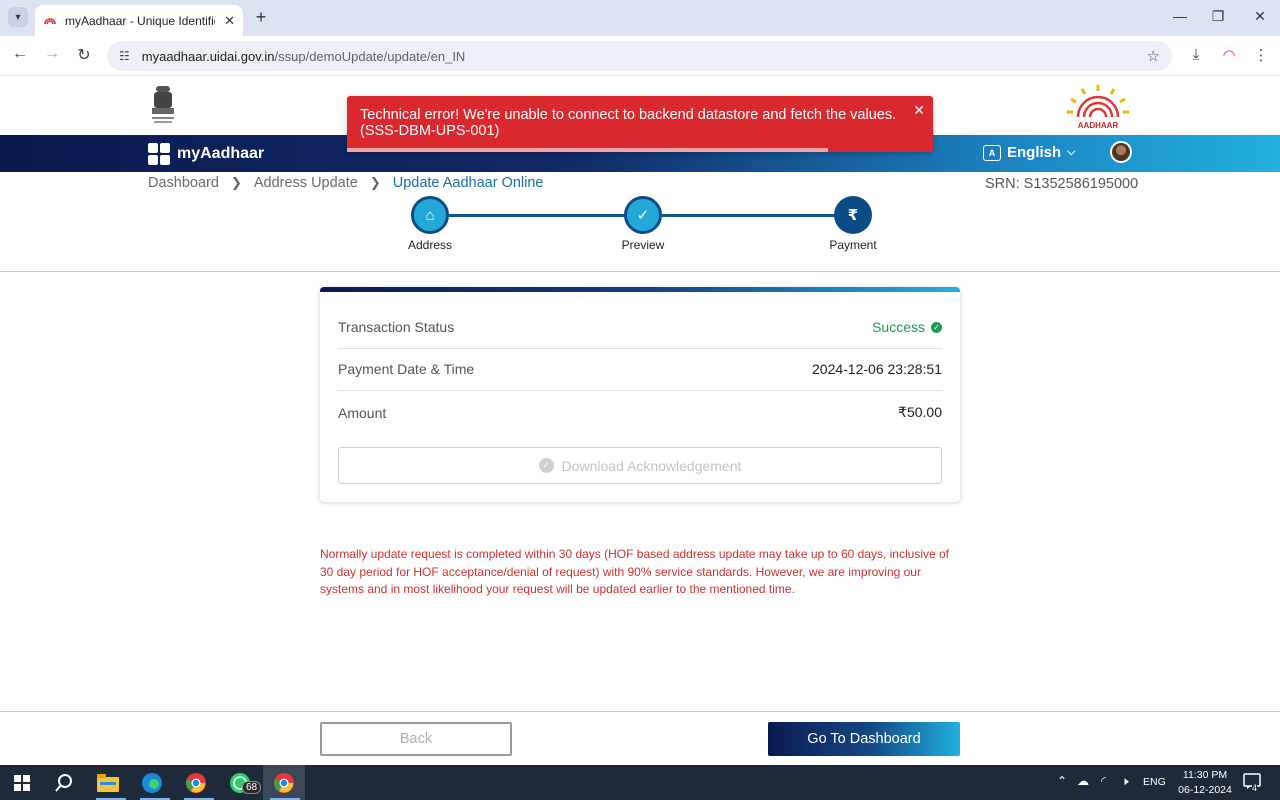 The width and height of the screenshot is (1280, 800). I want to click on payment-date-row: Payment Date & Time 2024-12-06 23:28:51, so click(640, 369).